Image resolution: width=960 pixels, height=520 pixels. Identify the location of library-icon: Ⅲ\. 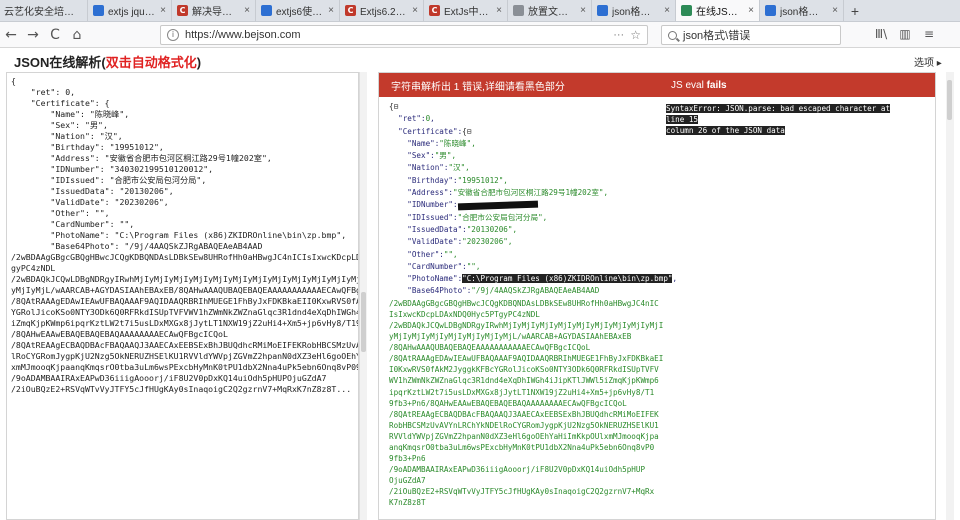
(881, 34).